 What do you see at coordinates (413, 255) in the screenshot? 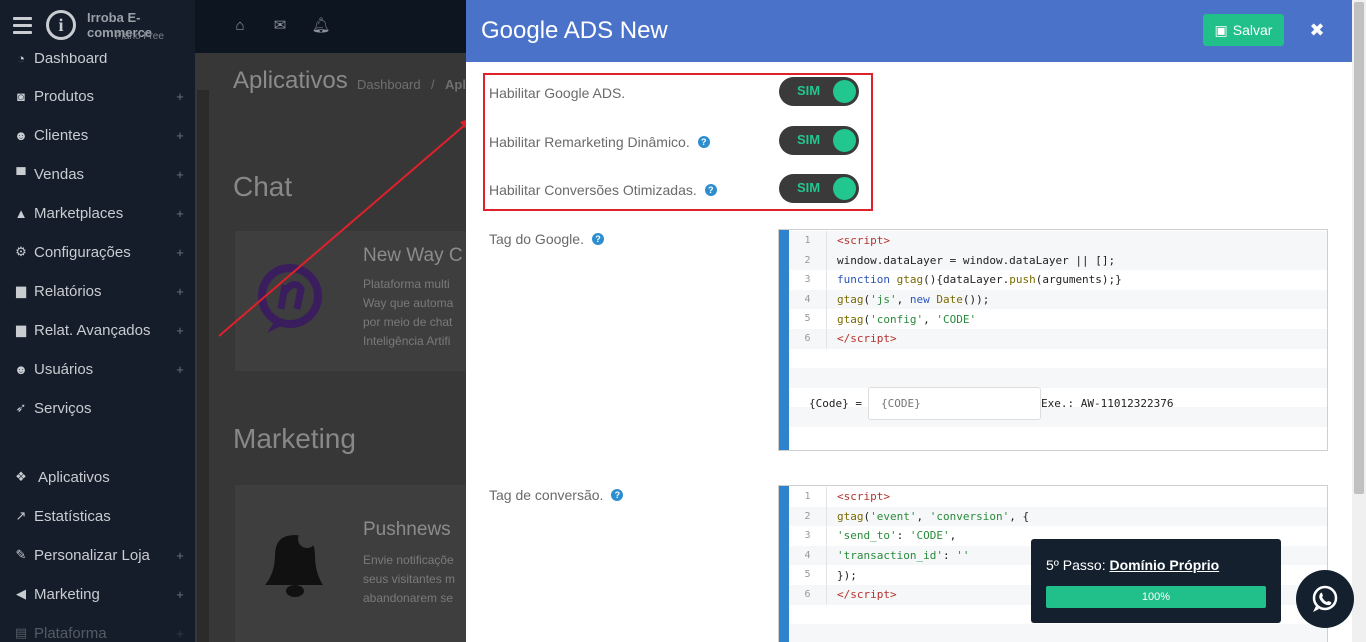
I see `app-card-title: New Way C` at bounding box center [413, 255].